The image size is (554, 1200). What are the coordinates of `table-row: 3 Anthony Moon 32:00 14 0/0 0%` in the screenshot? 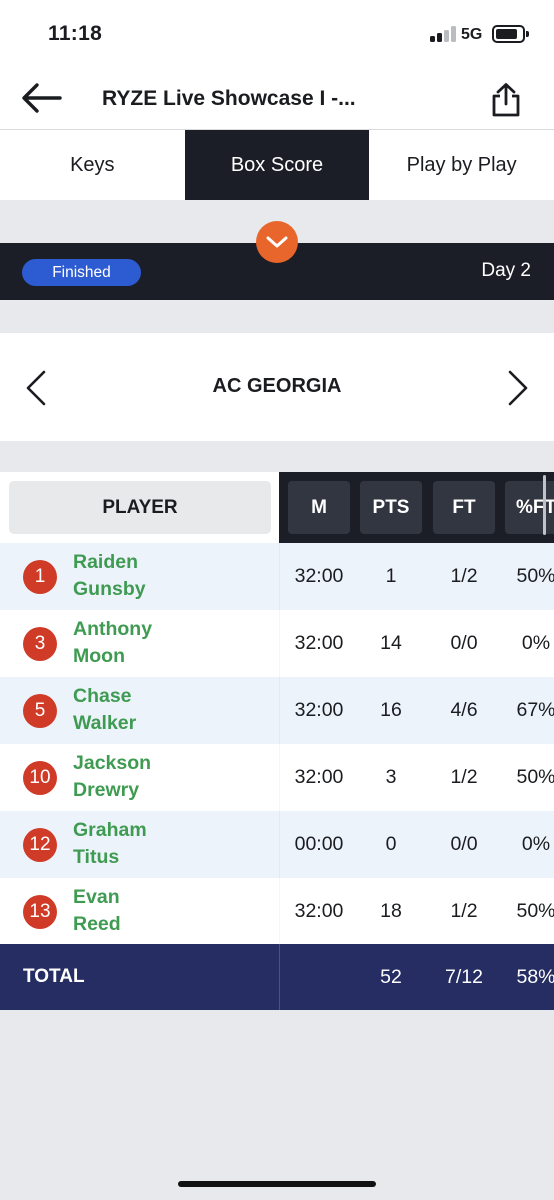 It's located at (277, 643).